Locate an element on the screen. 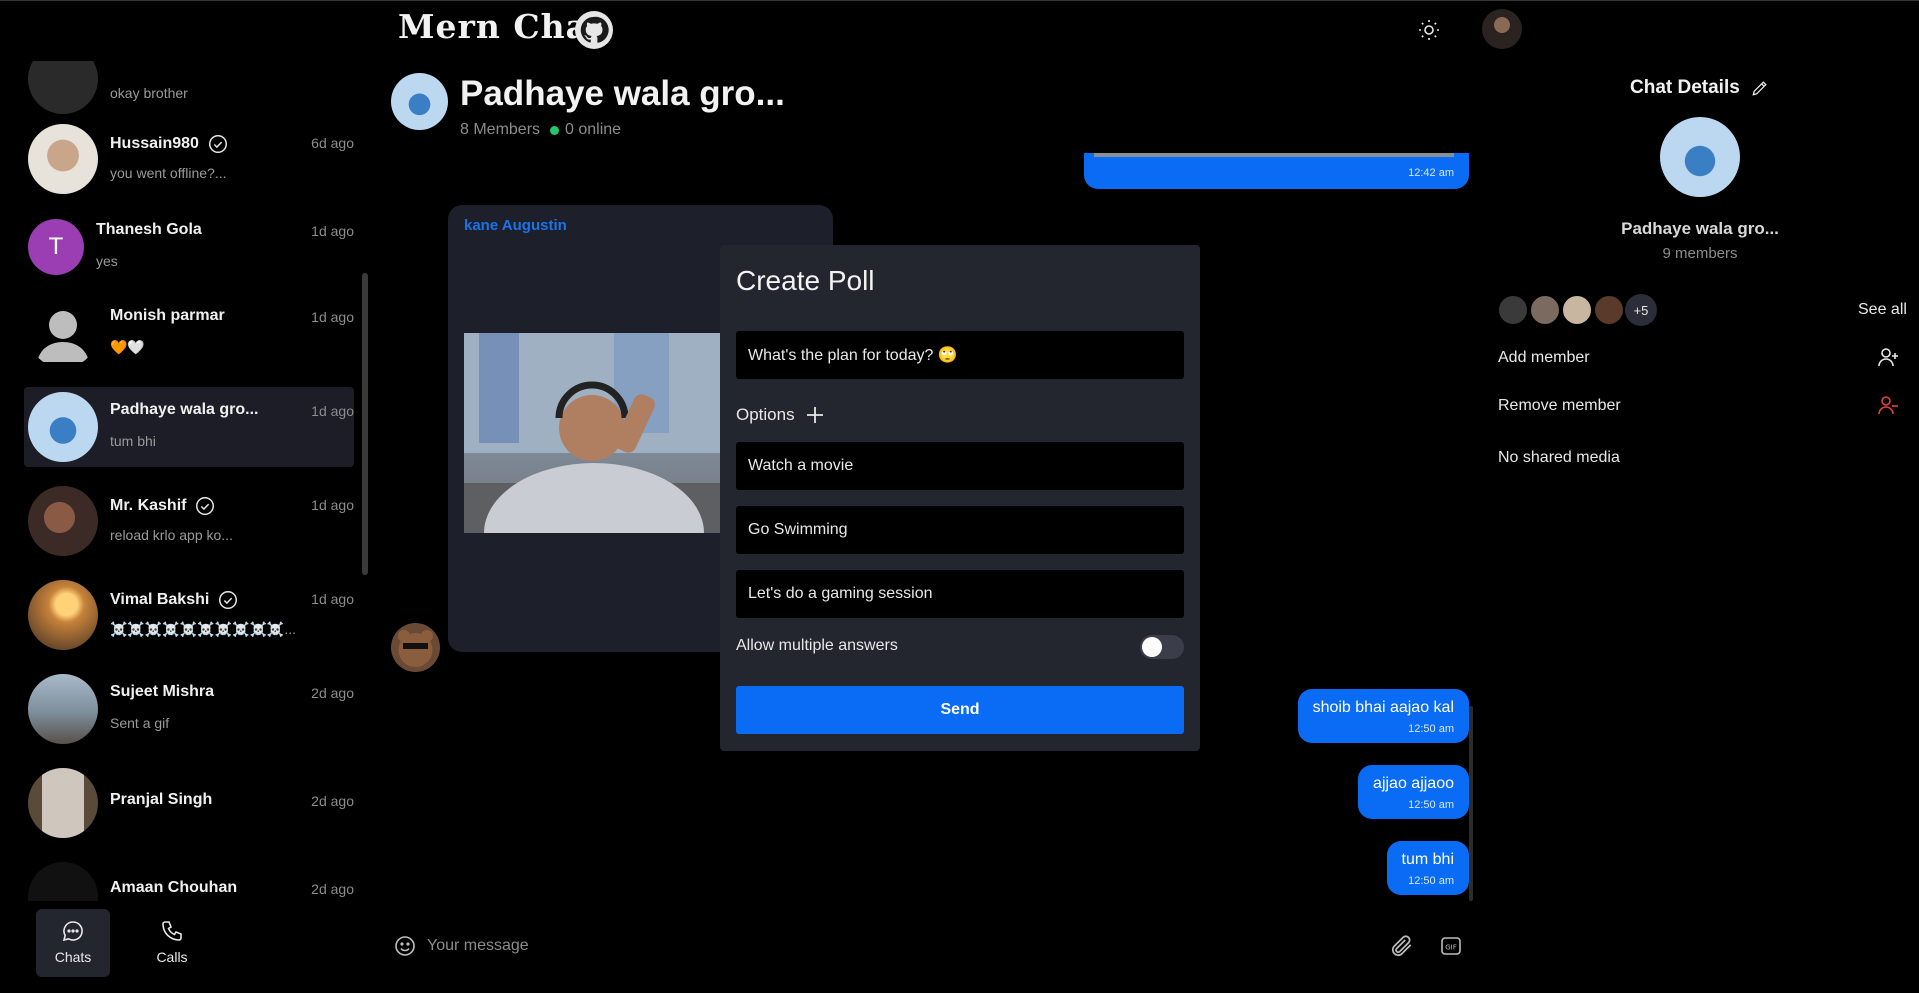  chat-name: Hussain980 is located at coordinates (154, 143).